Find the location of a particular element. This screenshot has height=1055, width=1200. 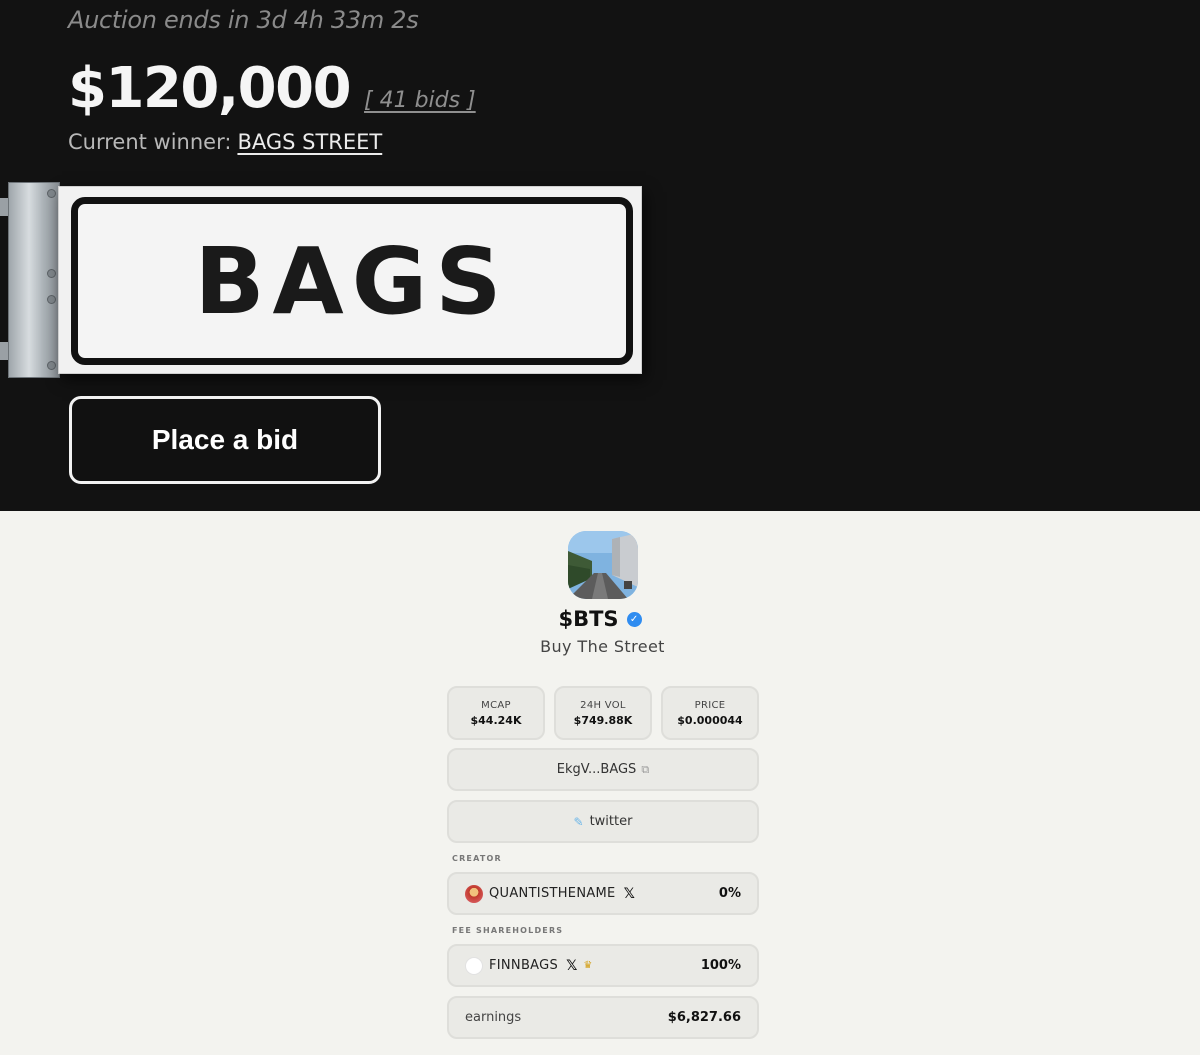

sign-plate-border: BAGS is located at coordinates (352, 281).